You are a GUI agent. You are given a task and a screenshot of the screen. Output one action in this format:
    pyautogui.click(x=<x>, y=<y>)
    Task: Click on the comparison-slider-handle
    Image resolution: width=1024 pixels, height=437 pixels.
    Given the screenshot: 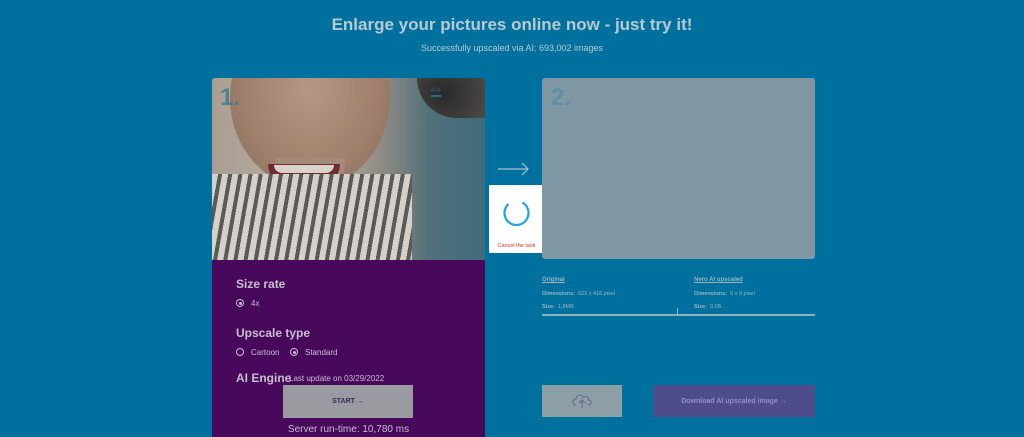 What is the action you would take?
    pyautogui.click(x=677, y=312)
    